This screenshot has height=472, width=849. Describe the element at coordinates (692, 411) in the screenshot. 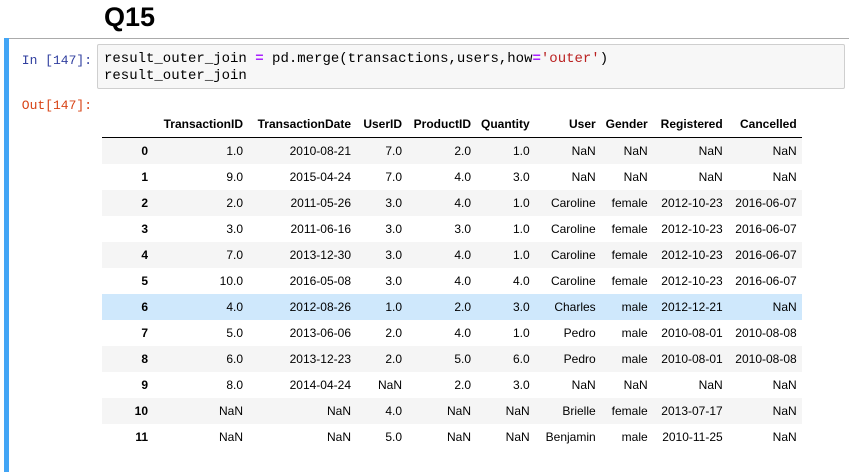

I see `table-cell: 2013-07-17` at that location.